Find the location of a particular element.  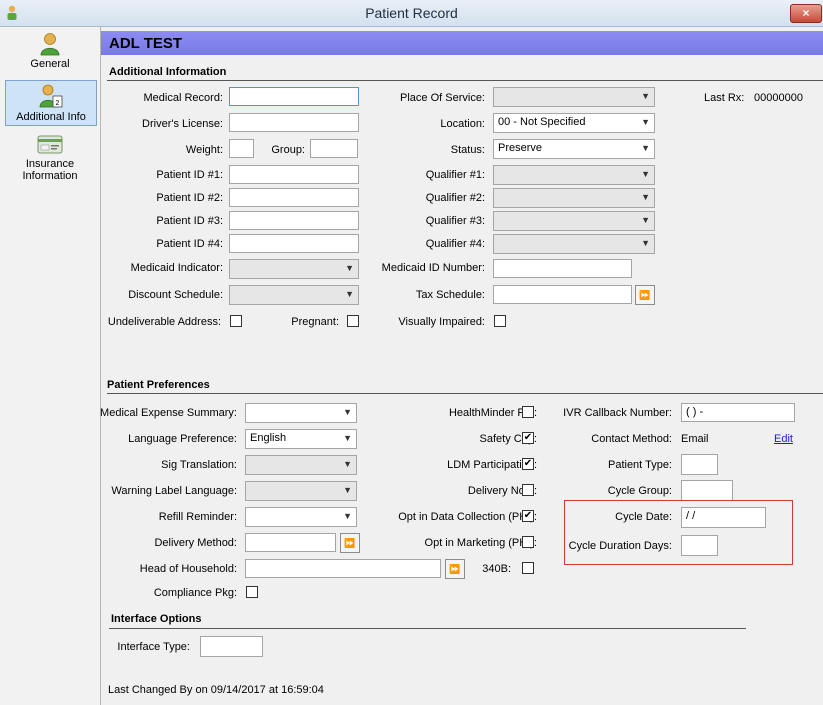

sidebar-item-label: General is located at coordinates (50, 64).